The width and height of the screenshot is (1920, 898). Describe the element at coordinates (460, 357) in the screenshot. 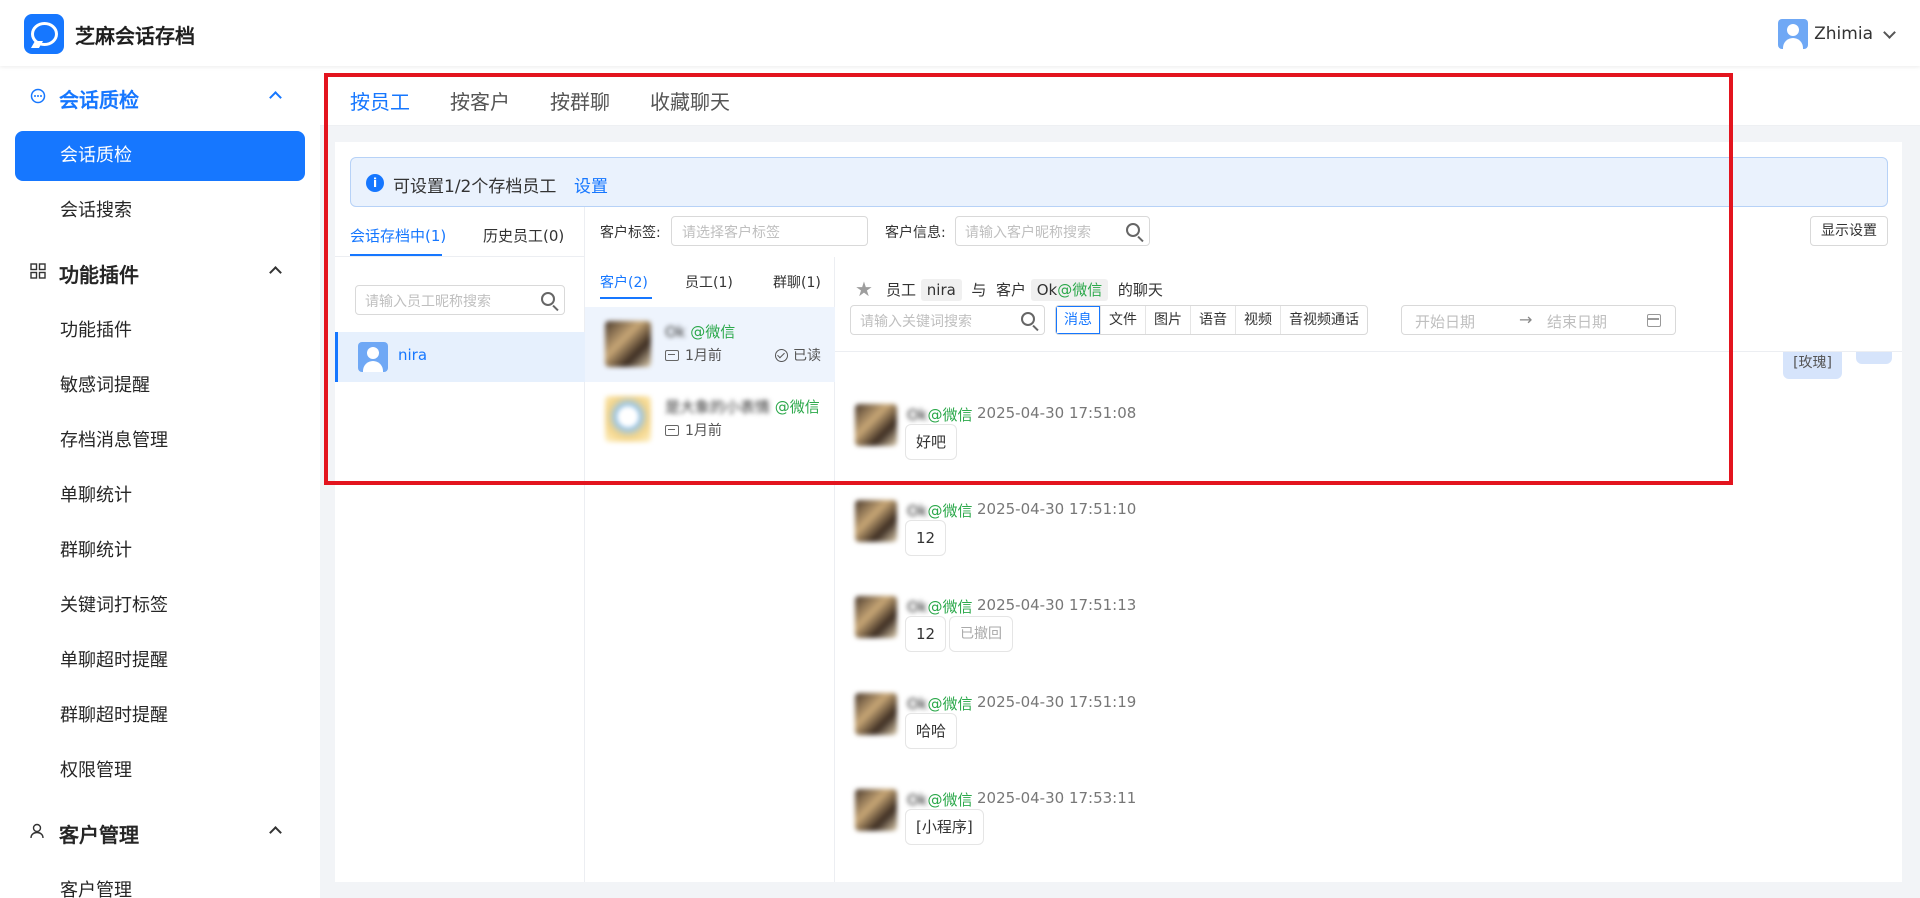

I see `employee-list-item: nira` at that location.